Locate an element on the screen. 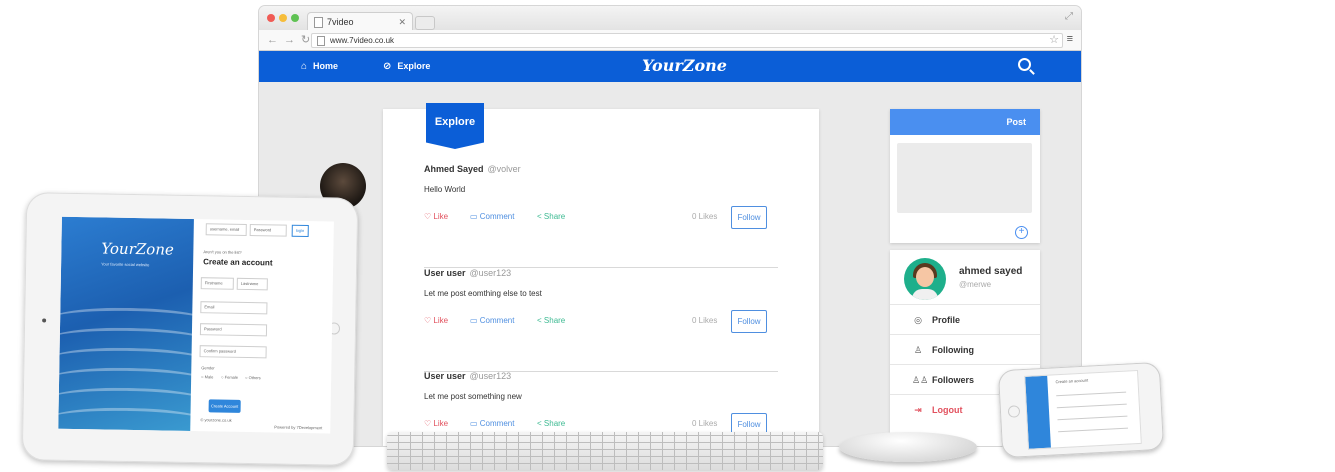 The width and height of the screenshot is (1335, 472). gender-option-label: Male is located at coordinates (209, 377).